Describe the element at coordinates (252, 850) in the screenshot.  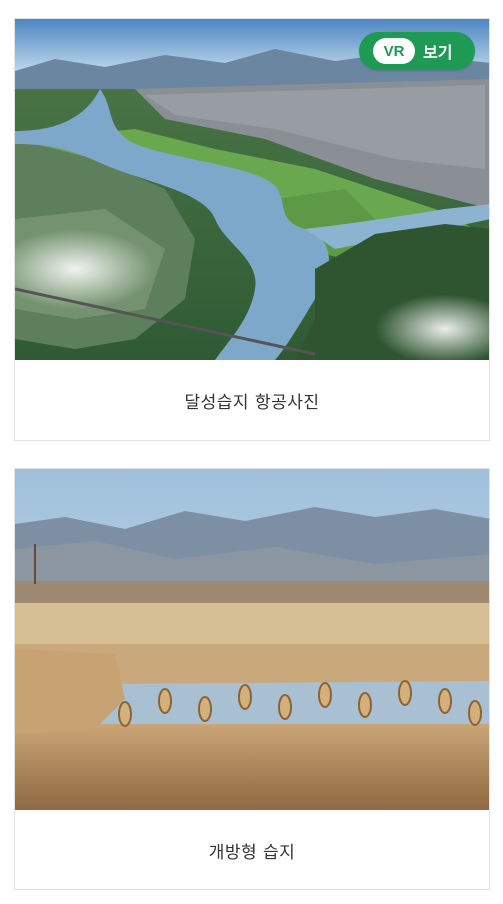
I see `card-caption: 개방형 습지` at that location.